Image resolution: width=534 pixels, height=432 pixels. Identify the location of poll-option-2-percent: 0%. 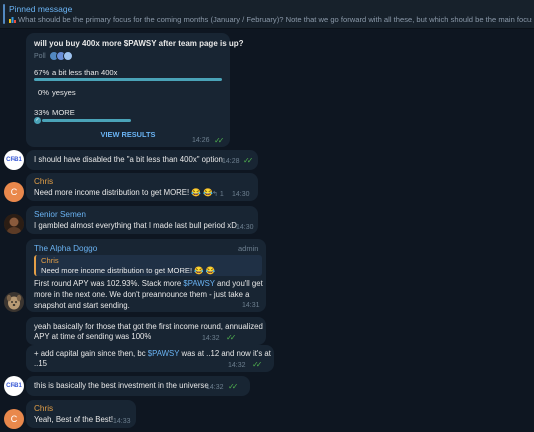
(43, 92).